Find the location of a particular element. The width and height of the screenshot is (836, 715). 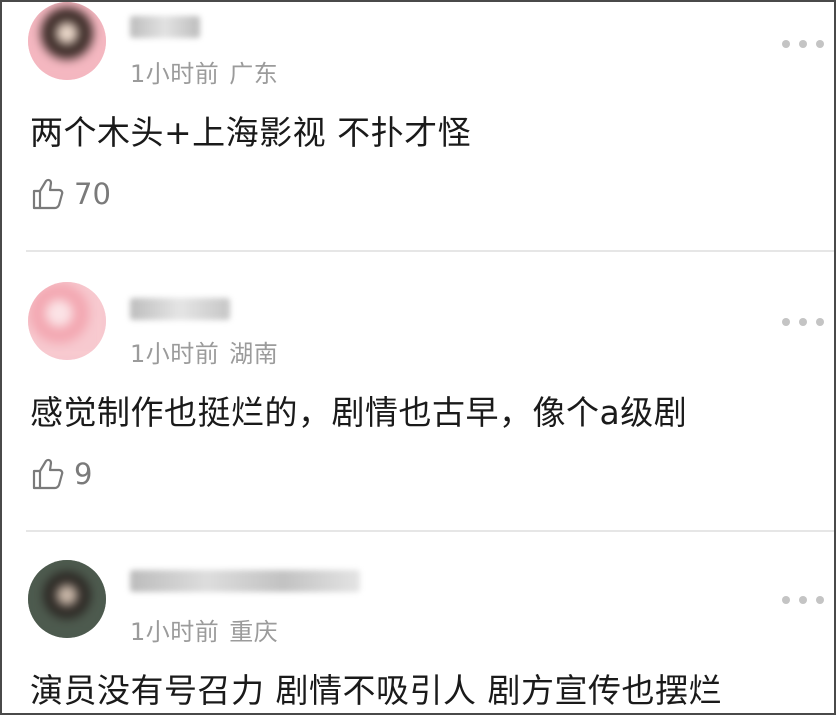

comment-text: 两个木头+上海影视 不扑才怪 is located at coordinates (251, 132).